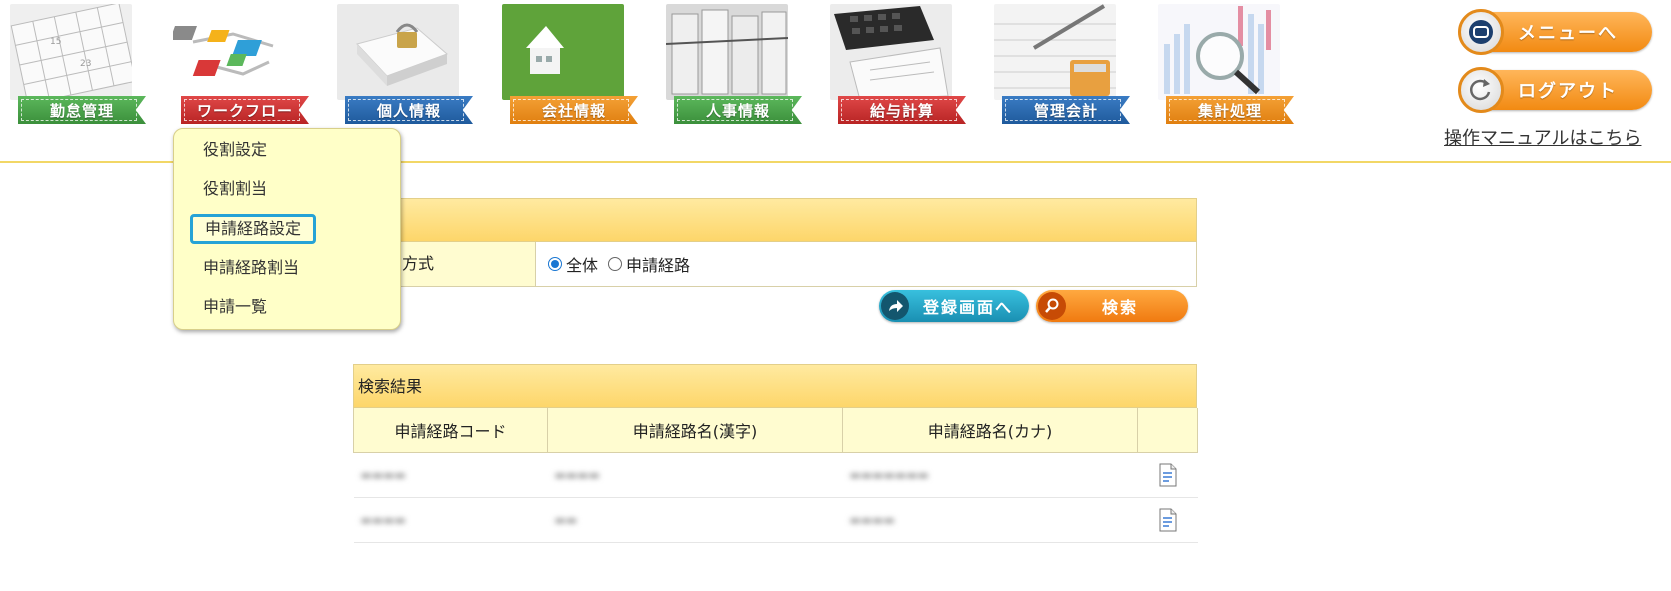 Image resolution: width=1671 pixels, height=591 pixels. What do you see at coordinates (866, 264) in the screenshot?
I see `search-method-options: 全体 申請経路` at bounding box center [866, 264].